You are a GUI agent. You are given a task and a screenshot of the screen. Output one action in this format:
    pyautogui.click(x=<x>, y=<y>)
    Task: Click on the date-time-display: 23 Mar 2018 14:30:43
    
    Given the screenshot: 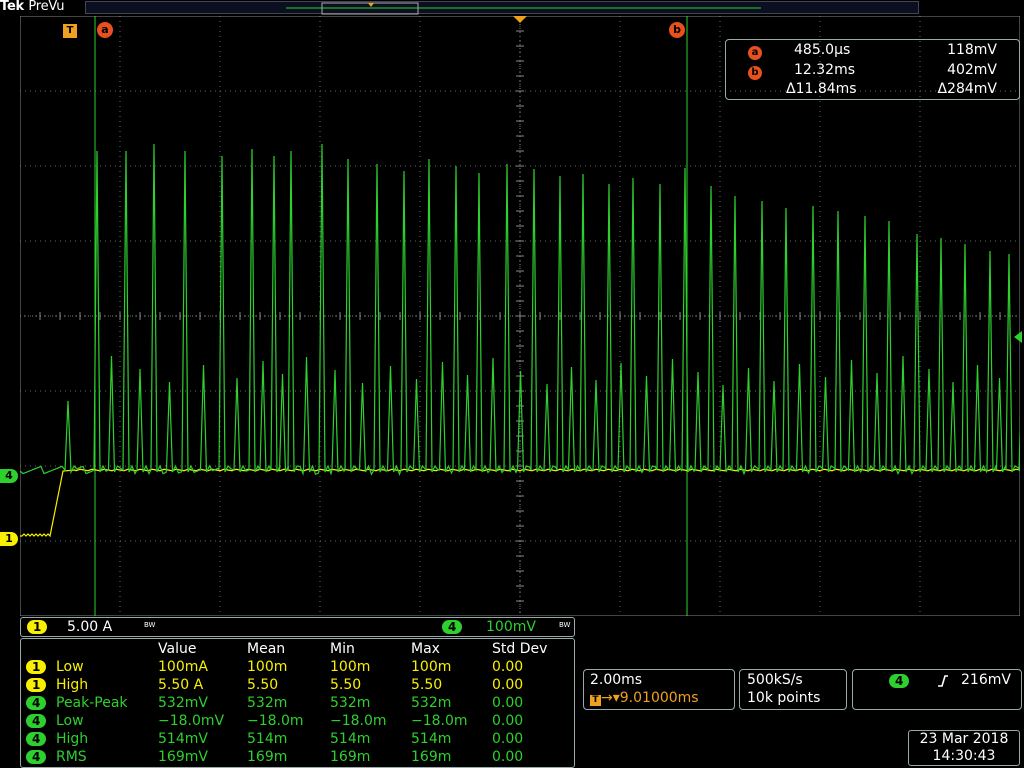 What is the action you would take?
    pyautogui.click(x=964, y=748)
    